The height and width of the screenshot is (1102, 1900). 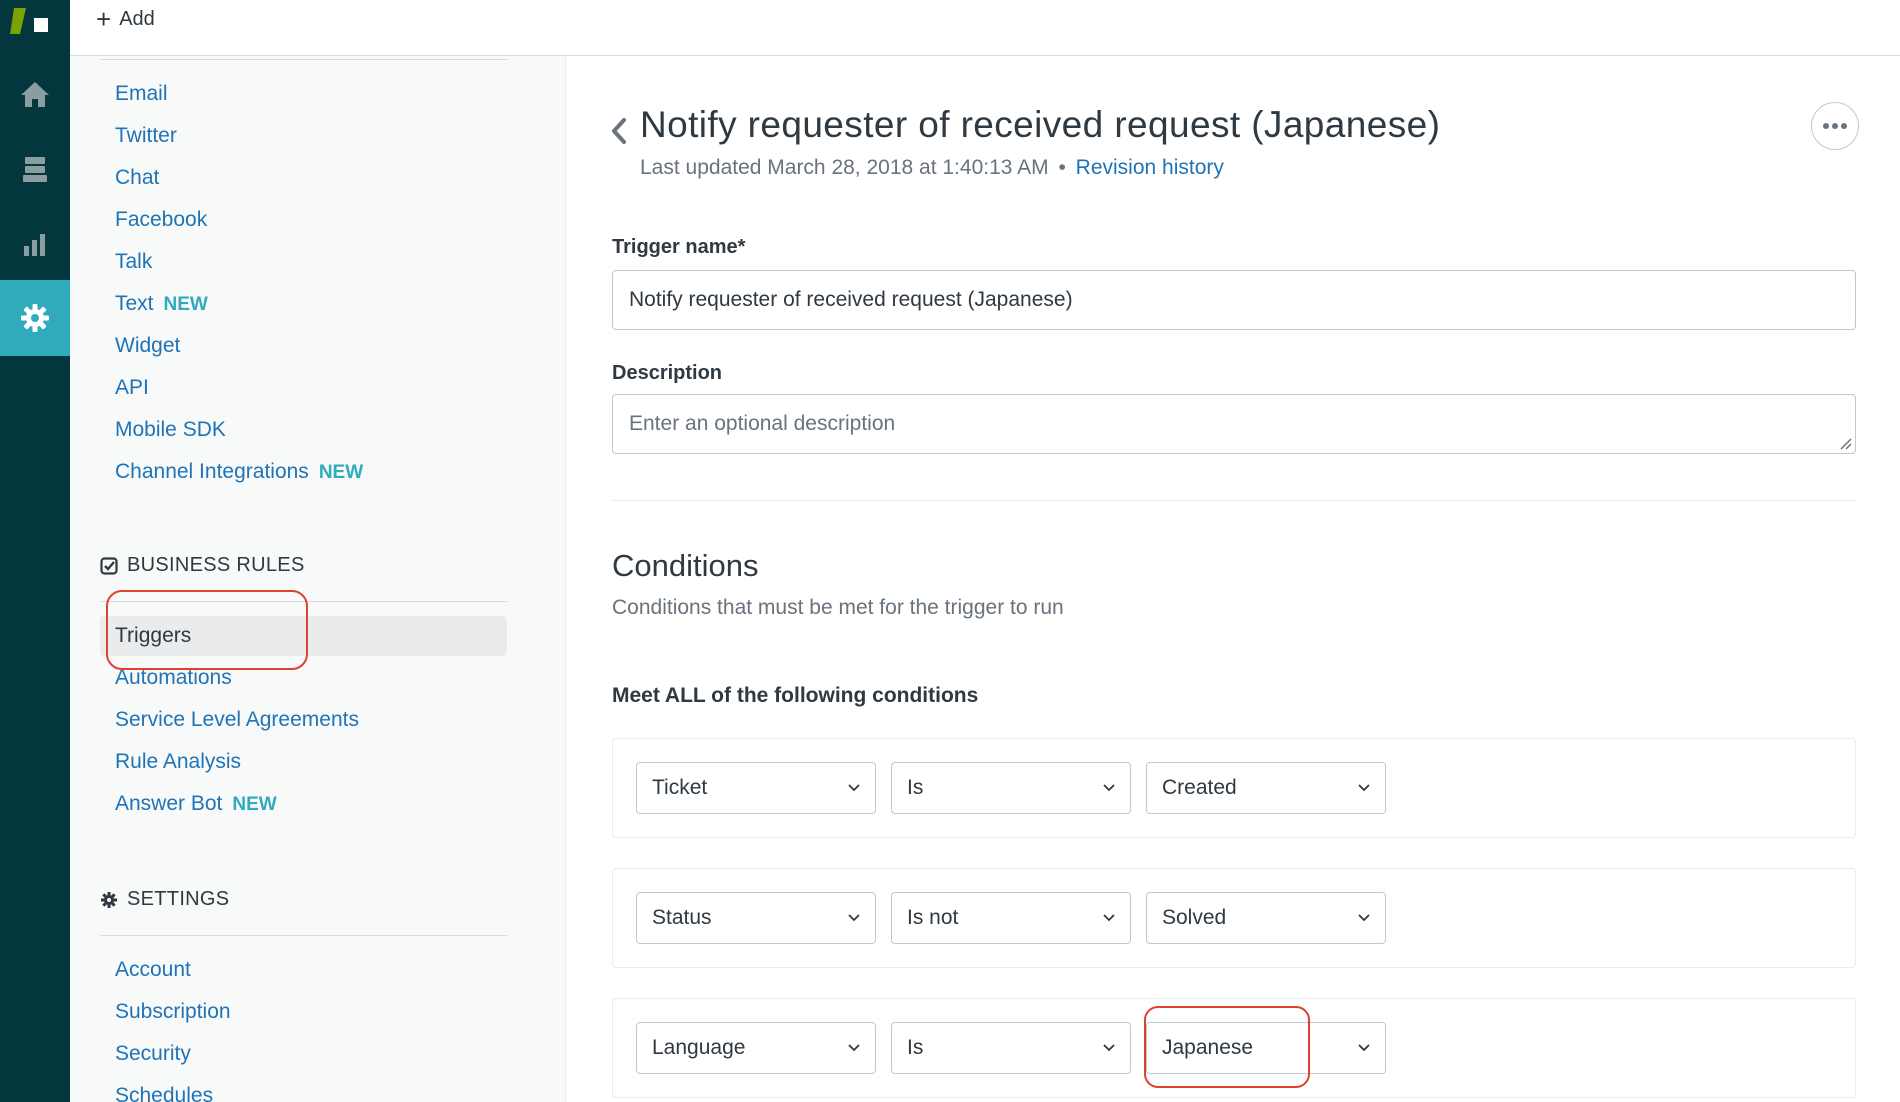 What do you see at coordinates (756, 788) in the screenshot?
I see `condition-field-select: Ticket` at bounding box center [756, 788].